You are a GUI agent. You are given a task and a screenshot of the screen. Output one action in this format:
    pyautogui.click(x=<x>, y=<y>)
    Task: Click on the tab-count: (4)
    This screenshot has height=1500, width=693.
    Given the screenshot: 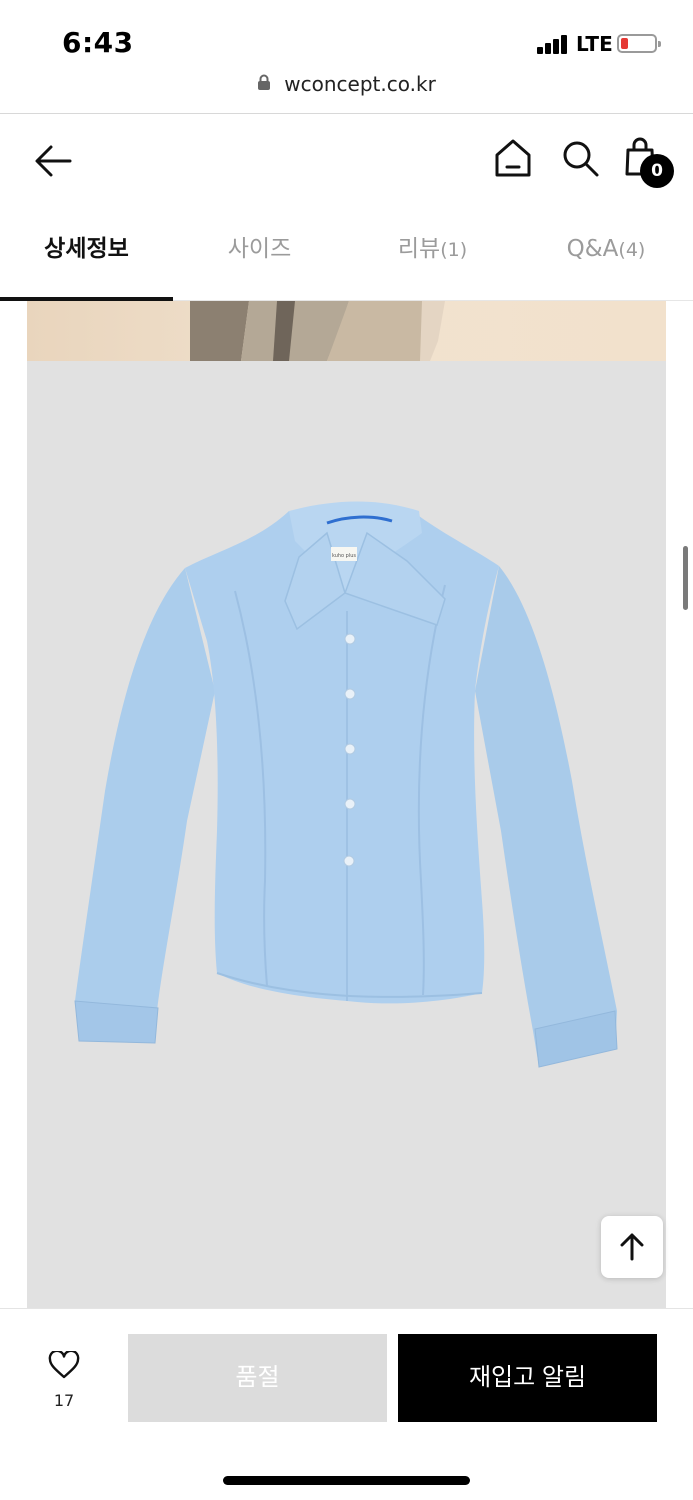 What is the action you would take?
    pyautogui.click(x=632, y=250)
    